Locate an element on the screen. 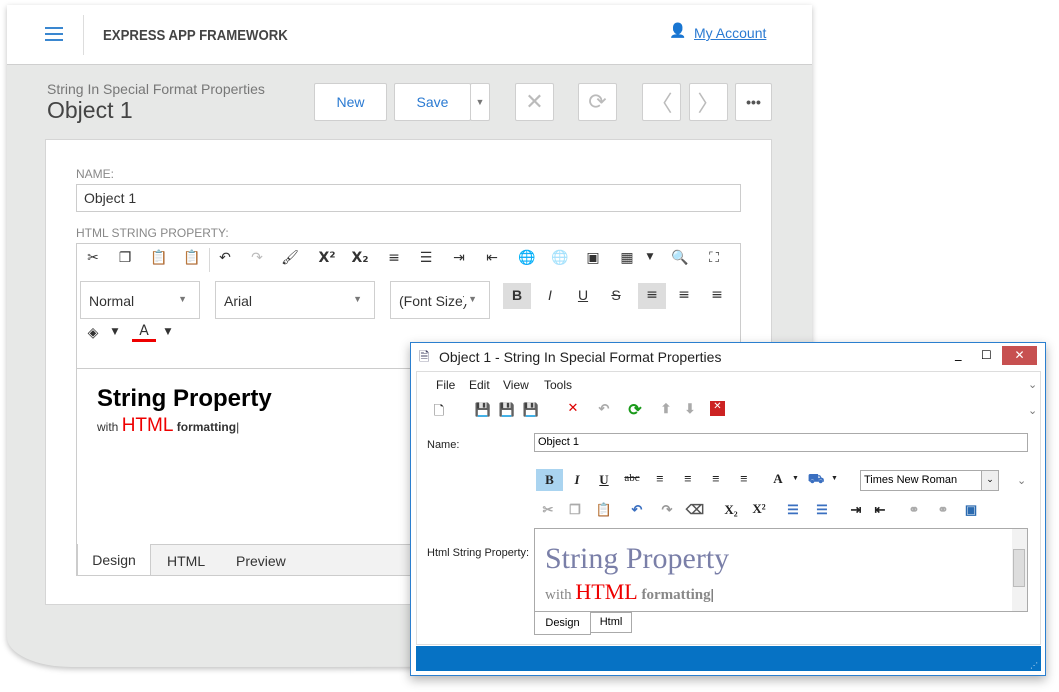 The width and height of the screenshot is (1059, 692). font-select: Arial ▼ is located at coordinates (295, 300).